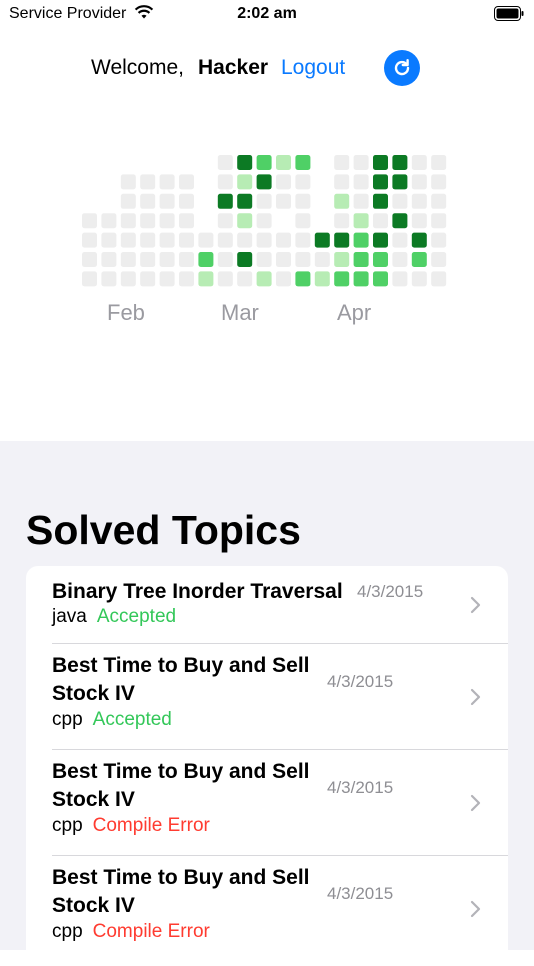 The image size is (534, 966). I want to click on logout-button: Logout, so click(313, 68).